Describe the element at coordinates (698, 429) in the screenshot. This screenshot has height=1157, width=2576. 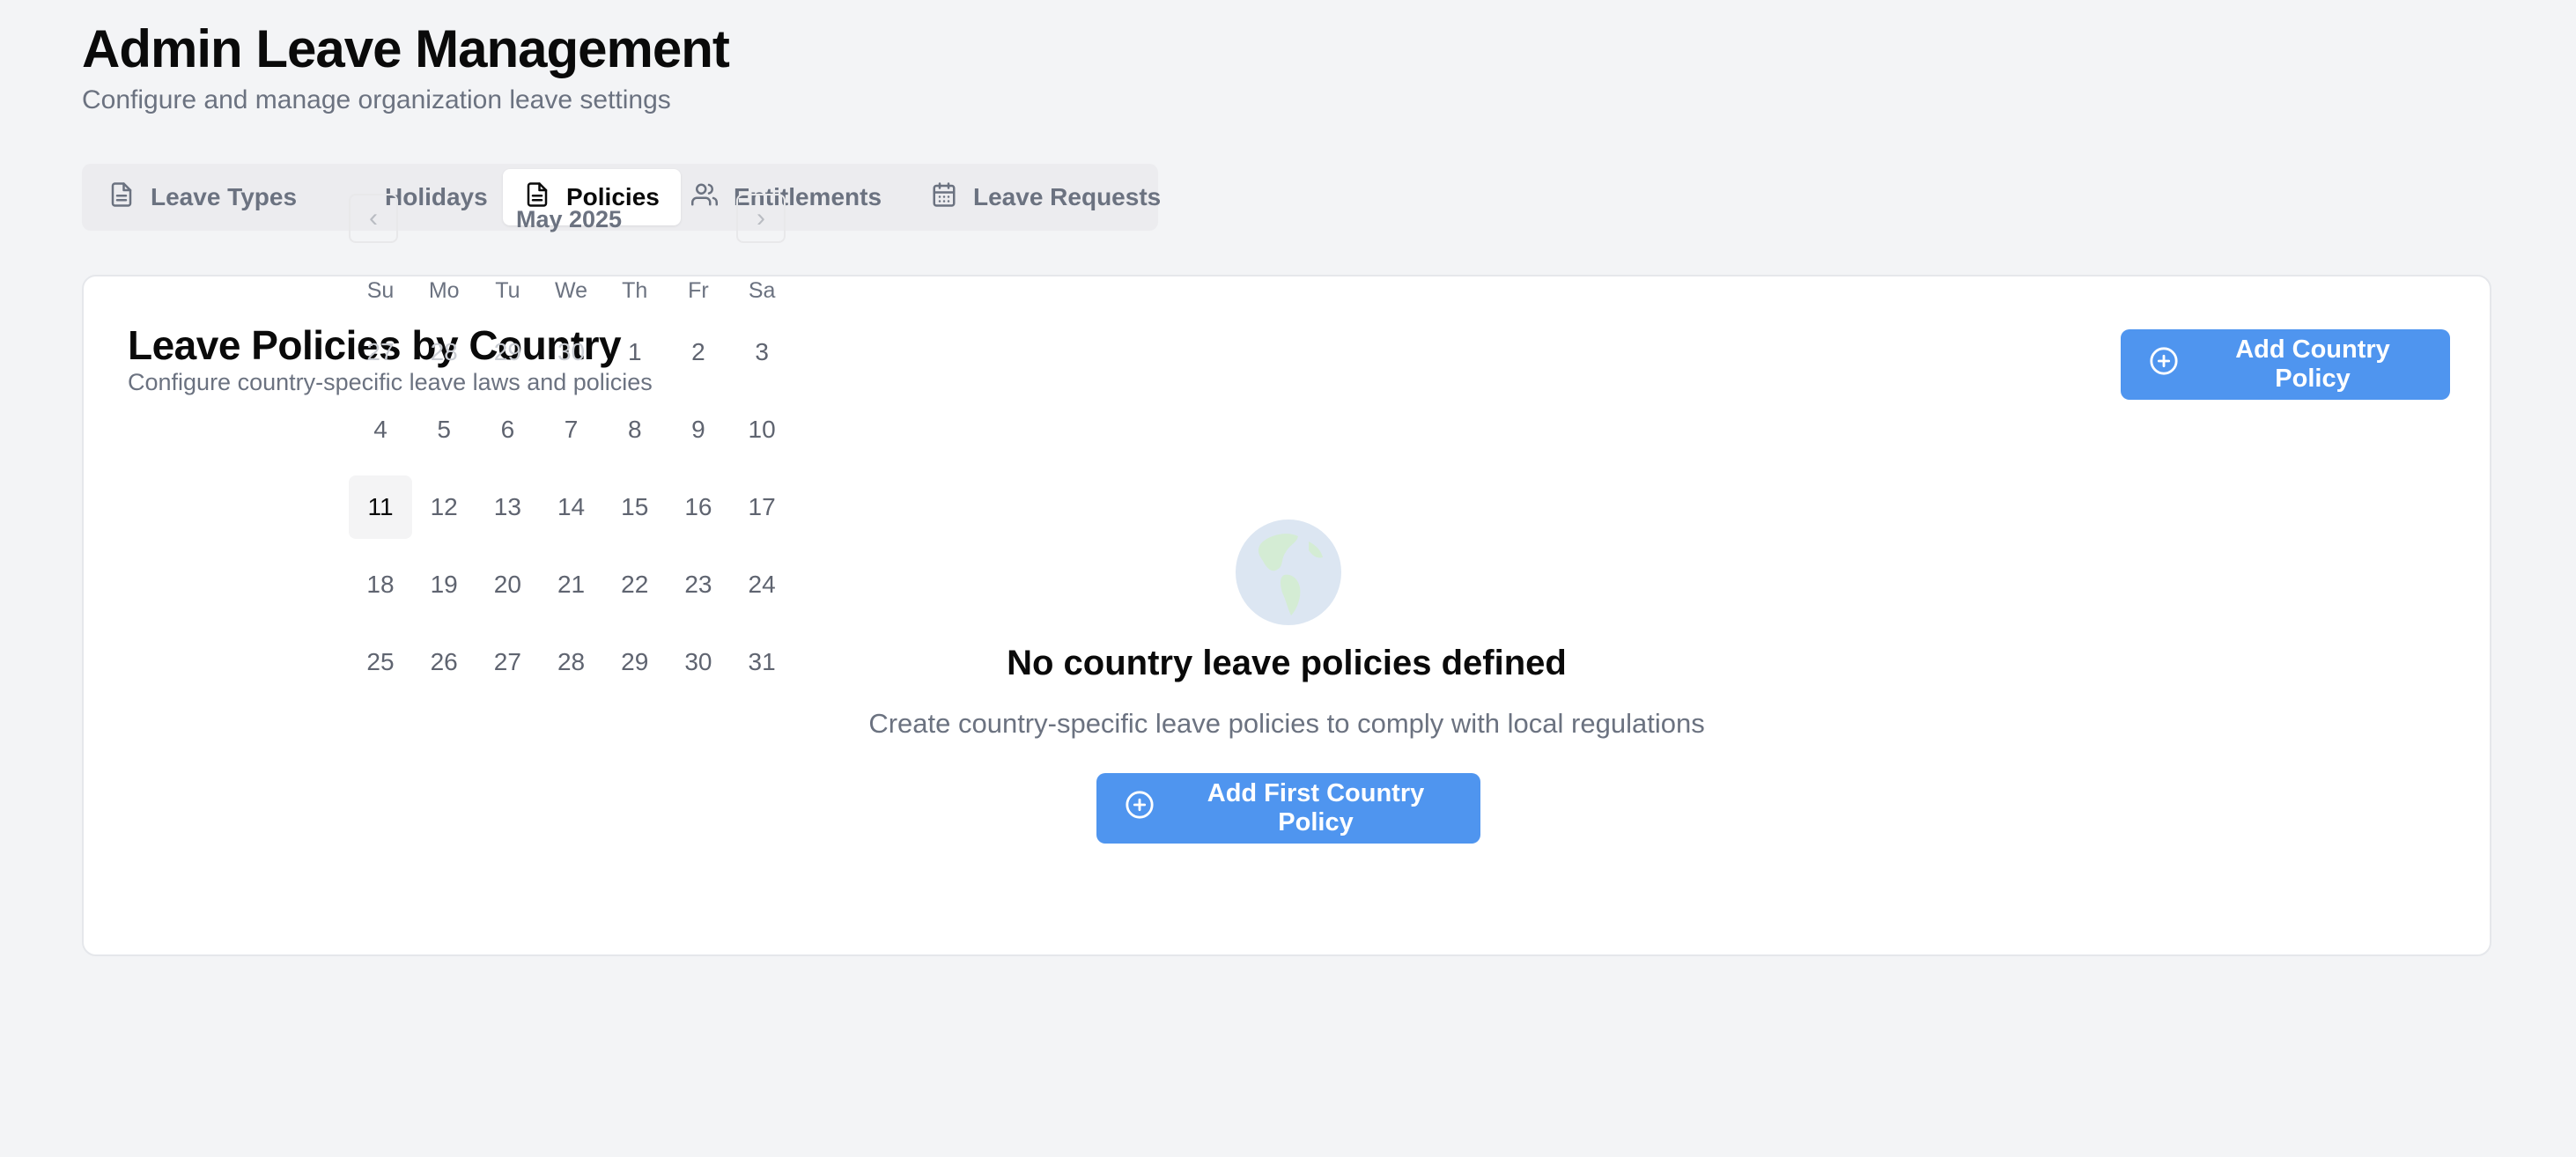
I see `calendar-day: 9` at that location.